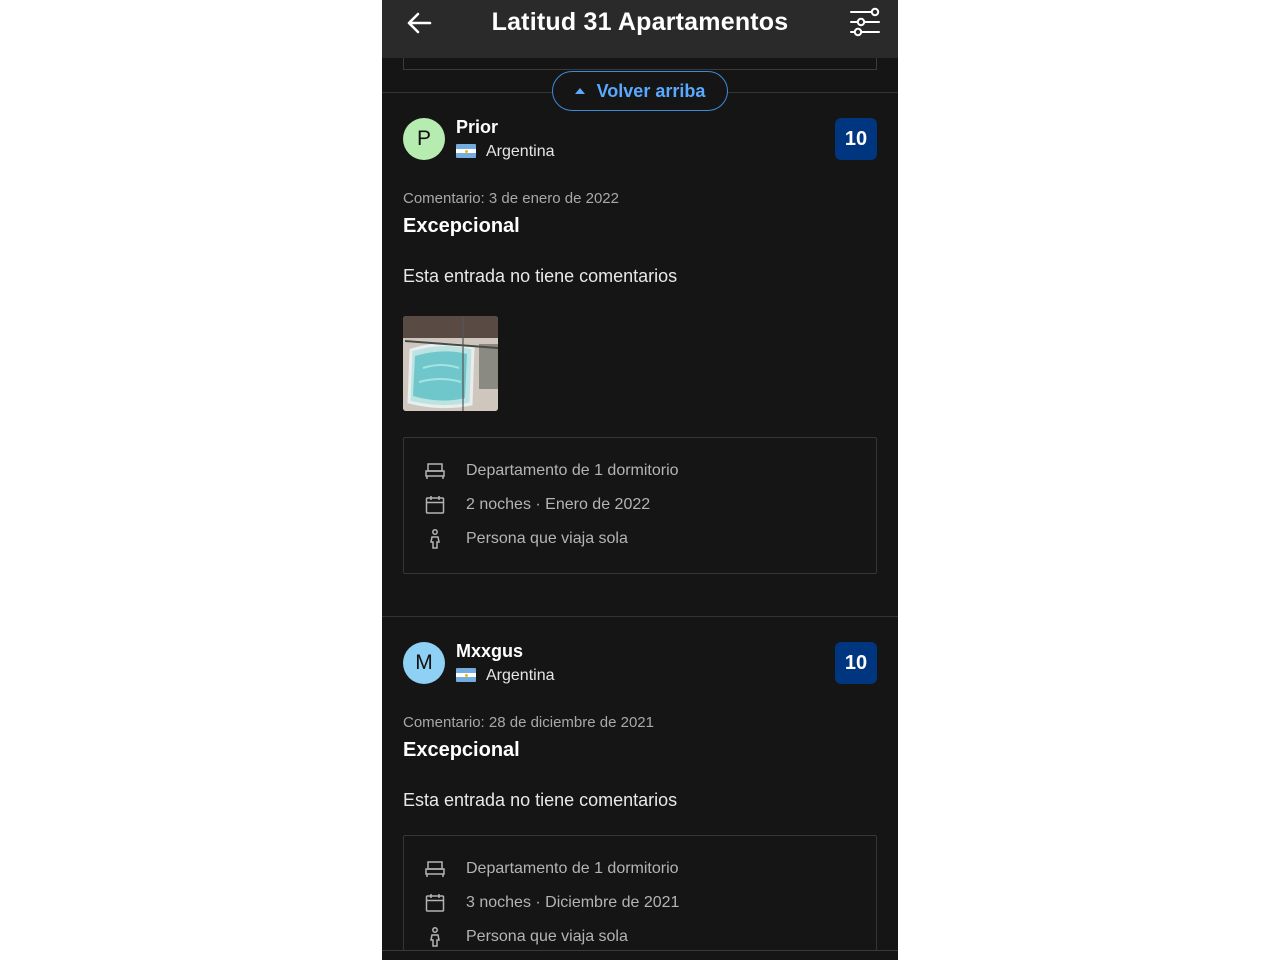  What do you see at coordinates (651, 90) in the screenshot?
I see `back-to-top-label: Volver arriba` at bounding box center [651, 90].